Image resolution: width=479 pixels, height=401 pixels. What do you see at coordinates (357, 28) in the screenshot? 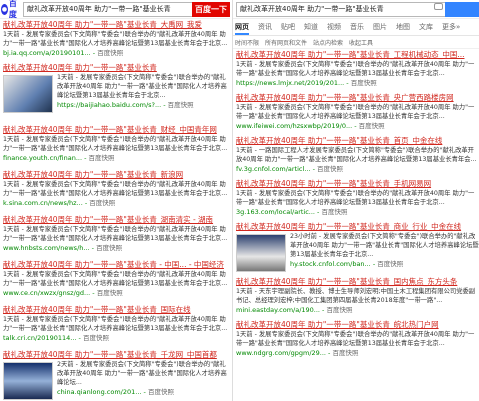
I see `tab-5: 音乐` at bounding box center [357, 28].